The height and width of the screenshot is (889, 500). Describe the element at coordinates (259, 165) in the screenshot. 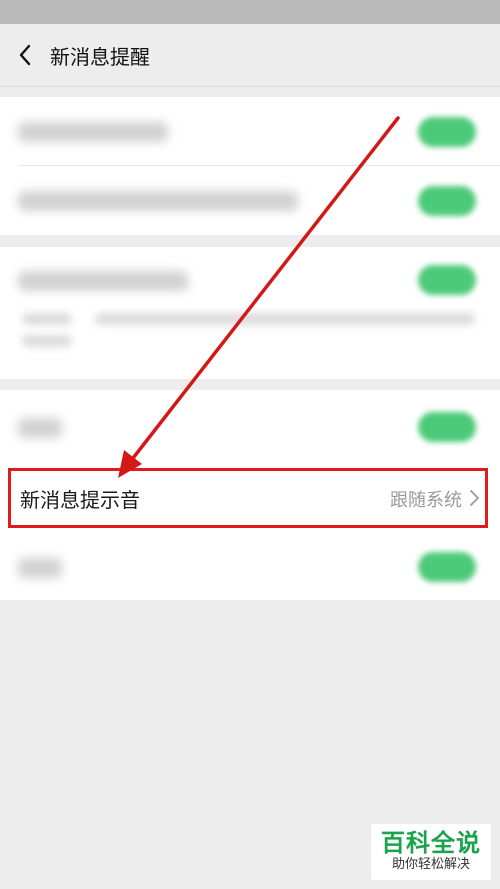

I see `divider` at that location.